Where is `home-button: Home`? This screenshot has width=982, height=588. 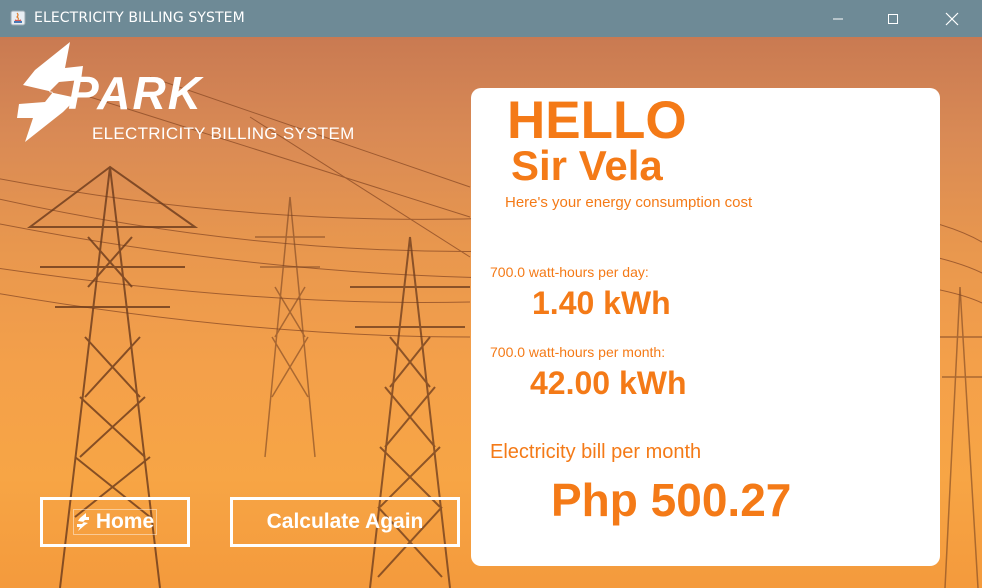 home-button: Home is located at coordinates (115, 522).